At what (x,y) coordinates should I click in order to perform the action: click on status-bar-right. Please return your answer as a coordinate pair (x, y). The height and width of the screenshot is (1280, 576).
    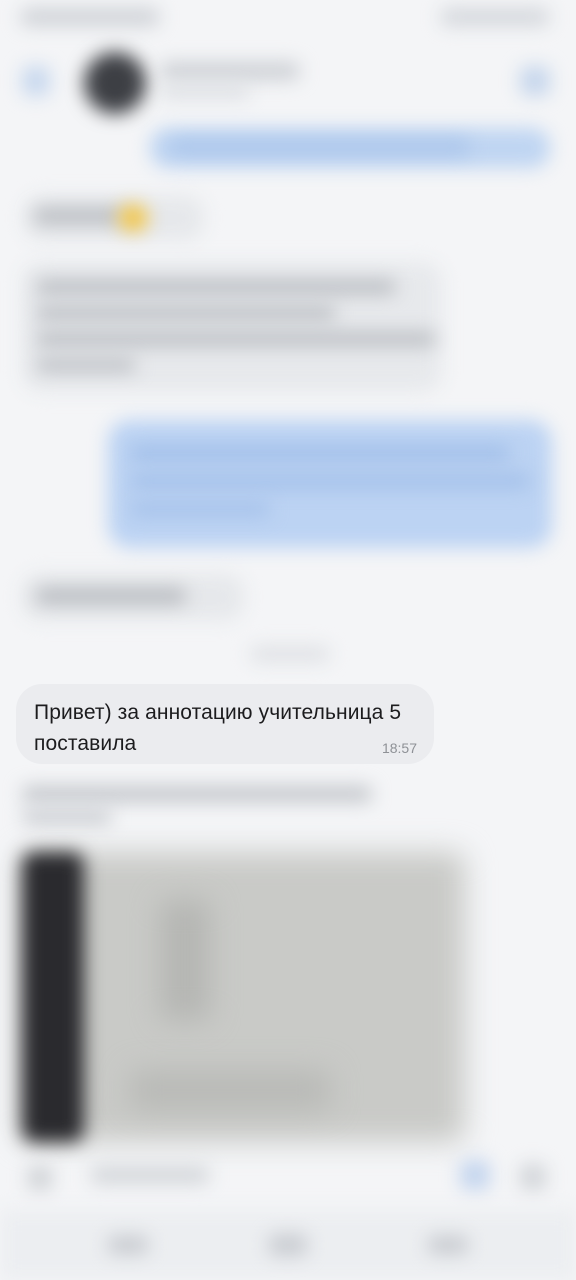
    Looking at the image, I should click on (495, 17).